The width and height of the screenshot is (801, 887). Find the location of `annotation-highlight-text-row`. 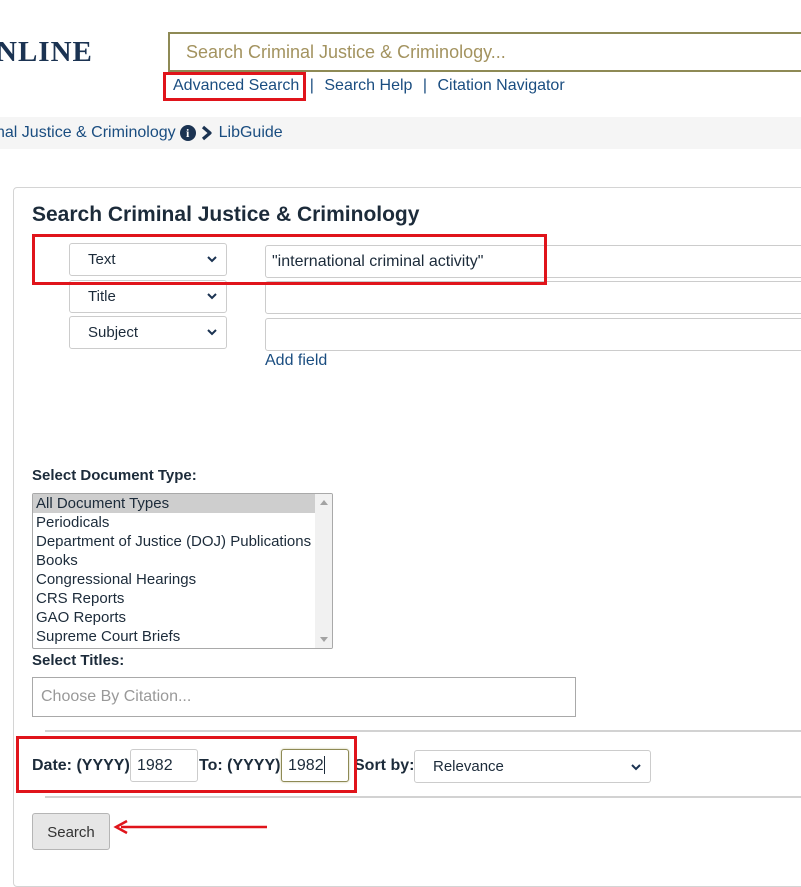

annotation-highlight-text-row is located at coordinates (289, 259).